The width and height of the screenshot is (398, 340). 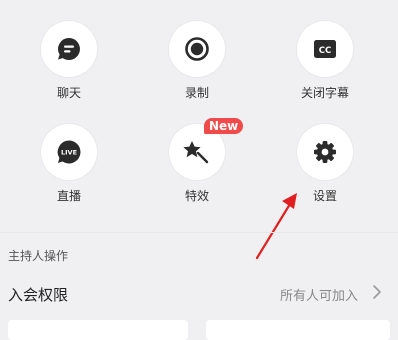 I want to click on cc-icon-text: CC, so click(x=325, y=51).